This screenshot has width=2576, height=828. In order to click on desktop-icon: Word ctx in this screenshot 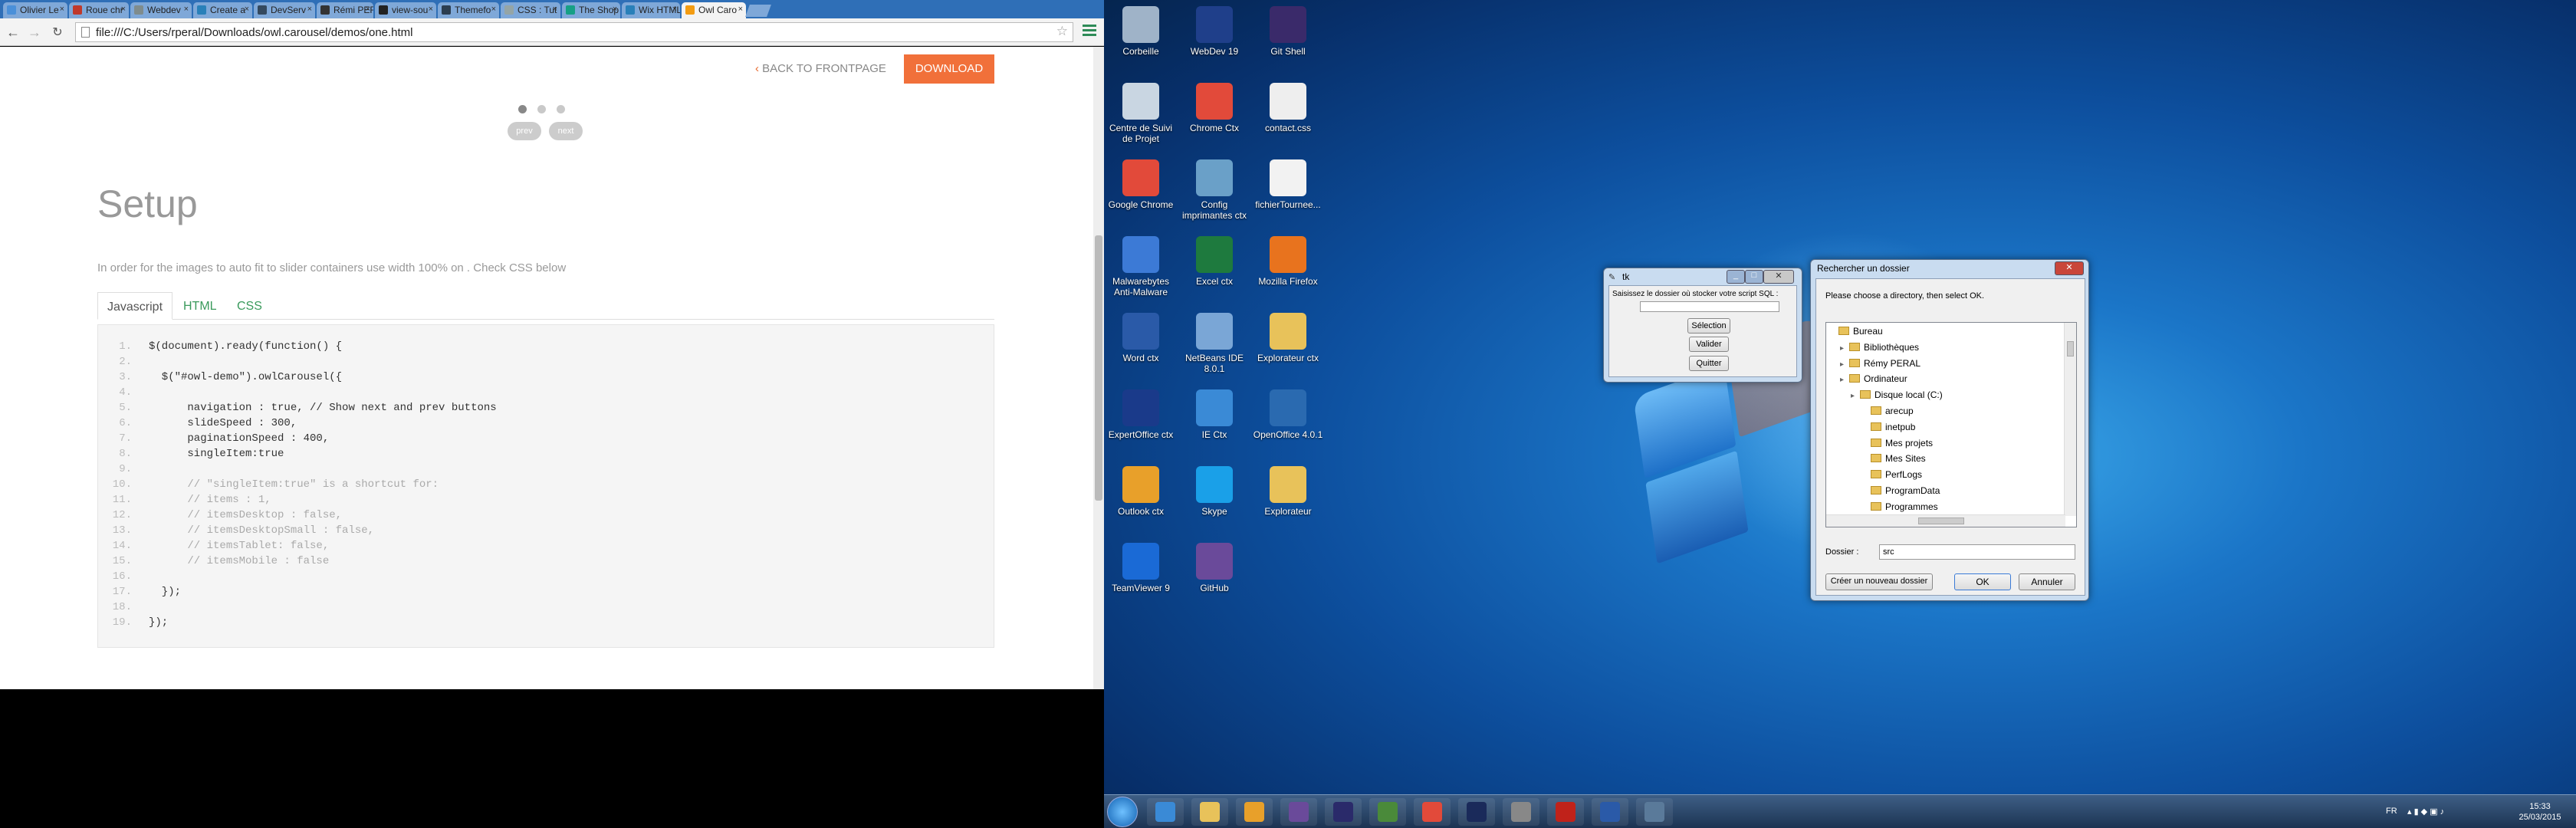, I will do `click(1141, 338)`.